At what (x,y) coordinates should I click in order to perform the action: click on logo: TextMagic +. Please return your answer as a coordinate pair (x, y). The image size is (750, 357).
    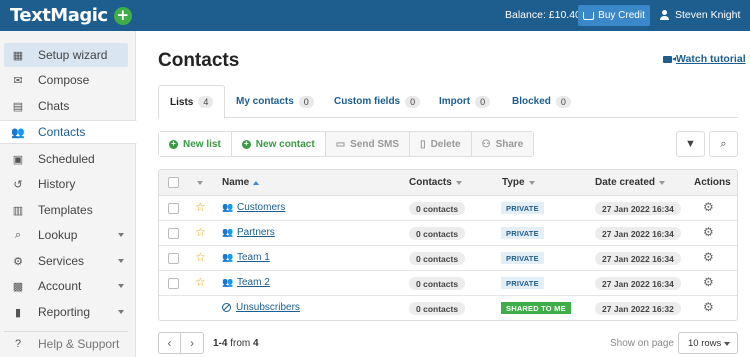
    Looking at the image, I should click on (71, 15).